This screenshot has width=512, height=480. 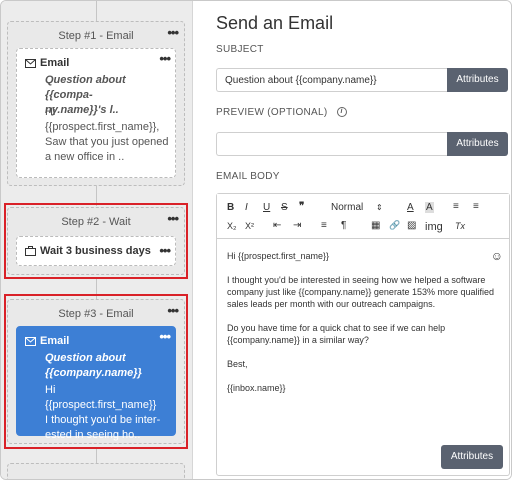 What do you see at coordinates (375, 225) in the screenshot?
I see `table-icon: ▦` at bounding box center [375, 225].